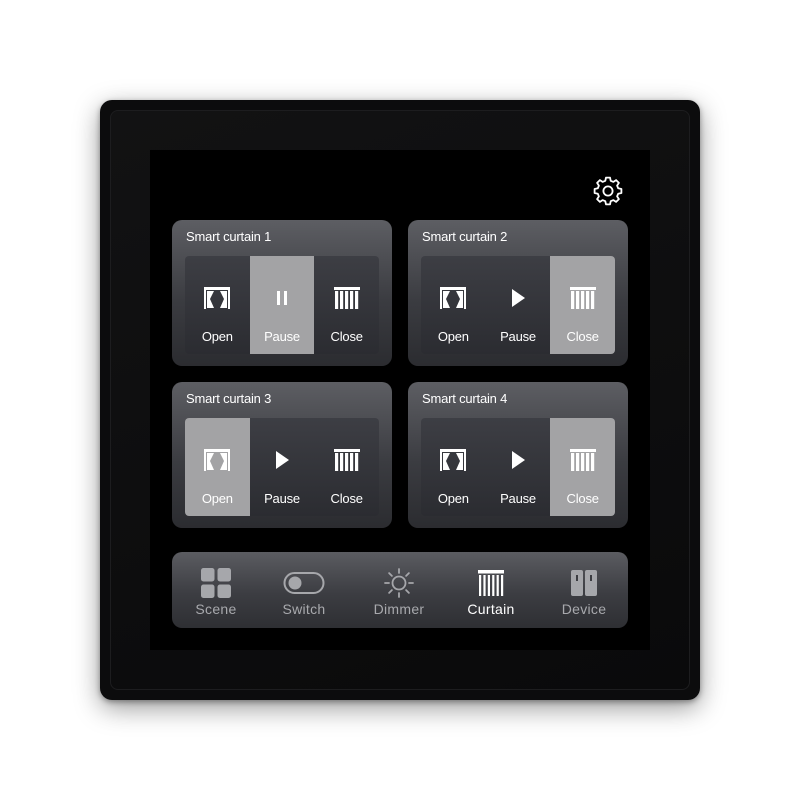 This screenshot has height=800, width=800. Describe the element at coordinates (229, 398) in the screenshot. I see `curtain-card-title: Smart curtain 3` at that location.